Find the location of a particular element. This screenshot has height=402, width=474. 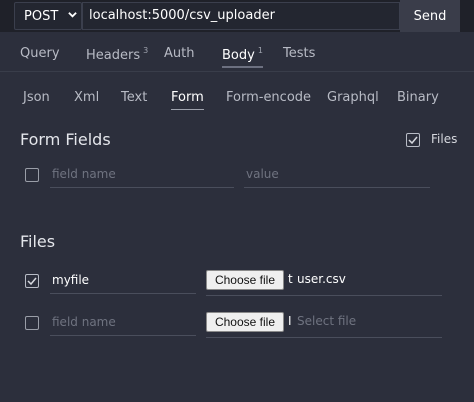

tab-auth-label: Auth is located at coordinates (179, 53).